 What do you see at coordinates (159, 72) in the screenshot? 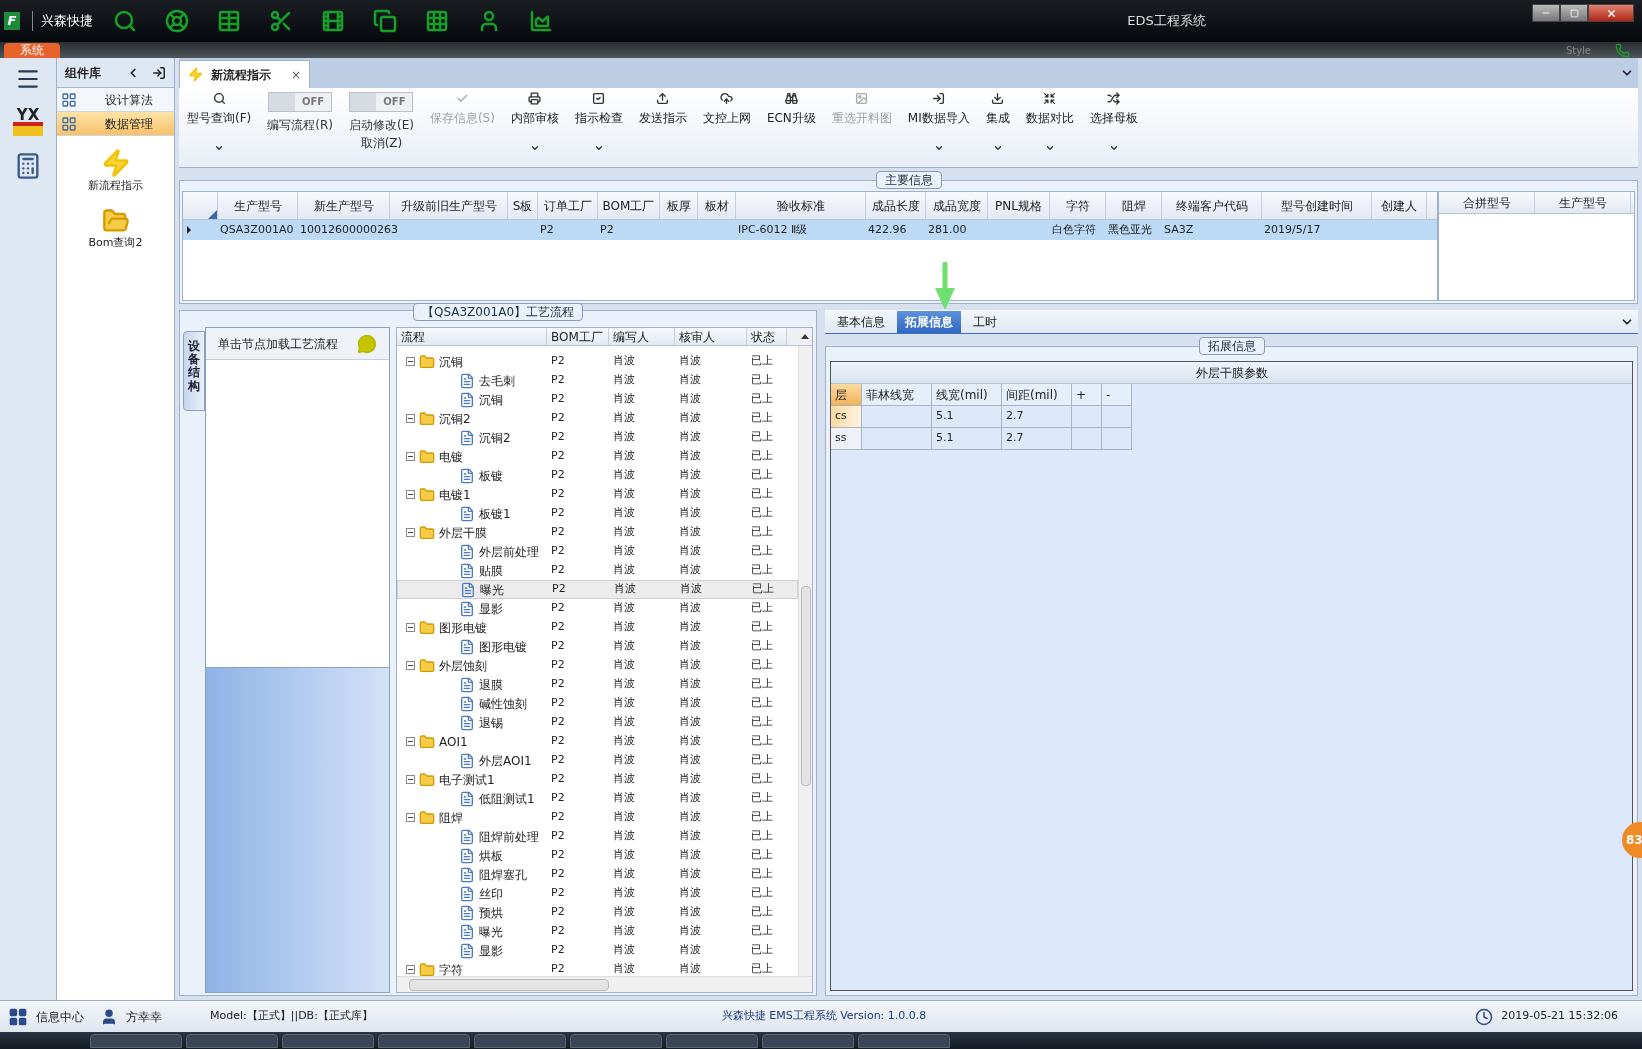
I see `pin-icon` at bounding box center [159, 72].